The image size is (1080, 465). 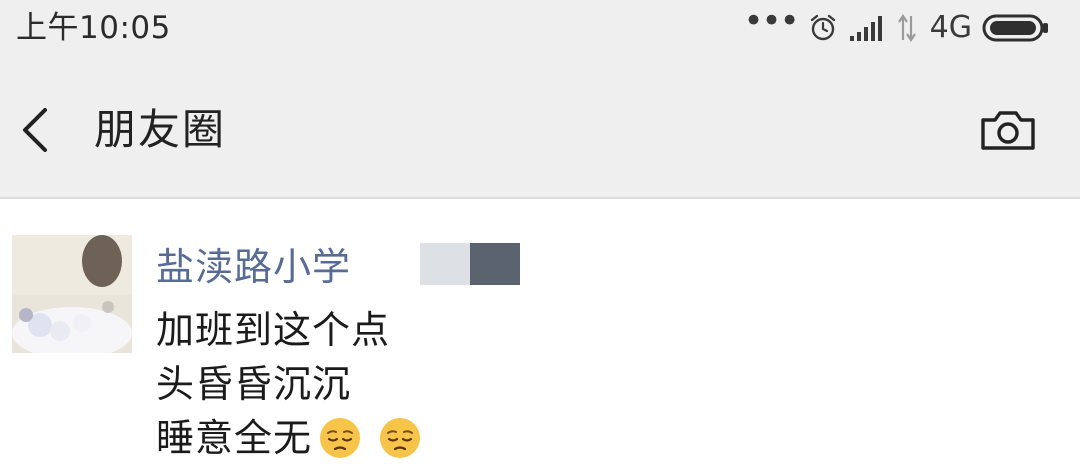 I want to click on status-icons: ••• 4G, so click(x=896, y=23).